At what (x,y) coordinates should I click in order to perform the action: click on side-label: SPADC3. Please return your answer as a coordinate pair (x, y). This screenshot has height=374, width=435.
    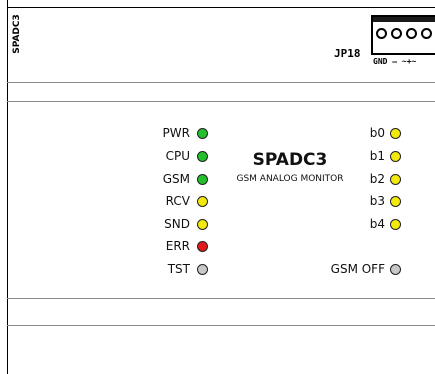
    Looking at the image, I should click on (16, 34).